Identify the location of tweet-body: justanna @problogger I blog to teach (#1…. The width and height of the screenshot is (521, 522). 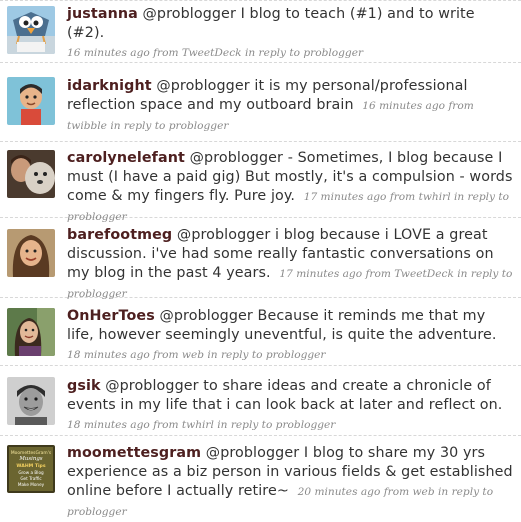
(291, 34).